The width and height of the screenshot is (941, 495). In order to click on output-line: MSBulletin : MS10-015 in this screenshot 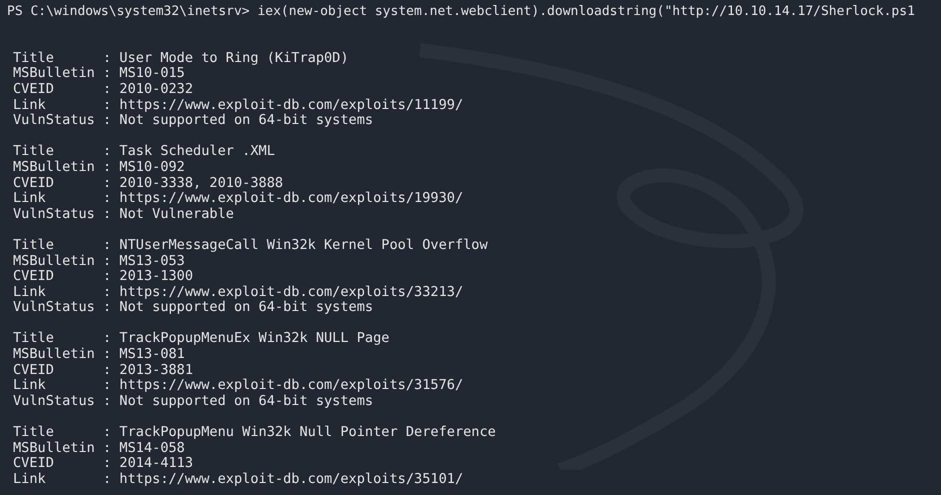, I will do `click(99, 74)`.